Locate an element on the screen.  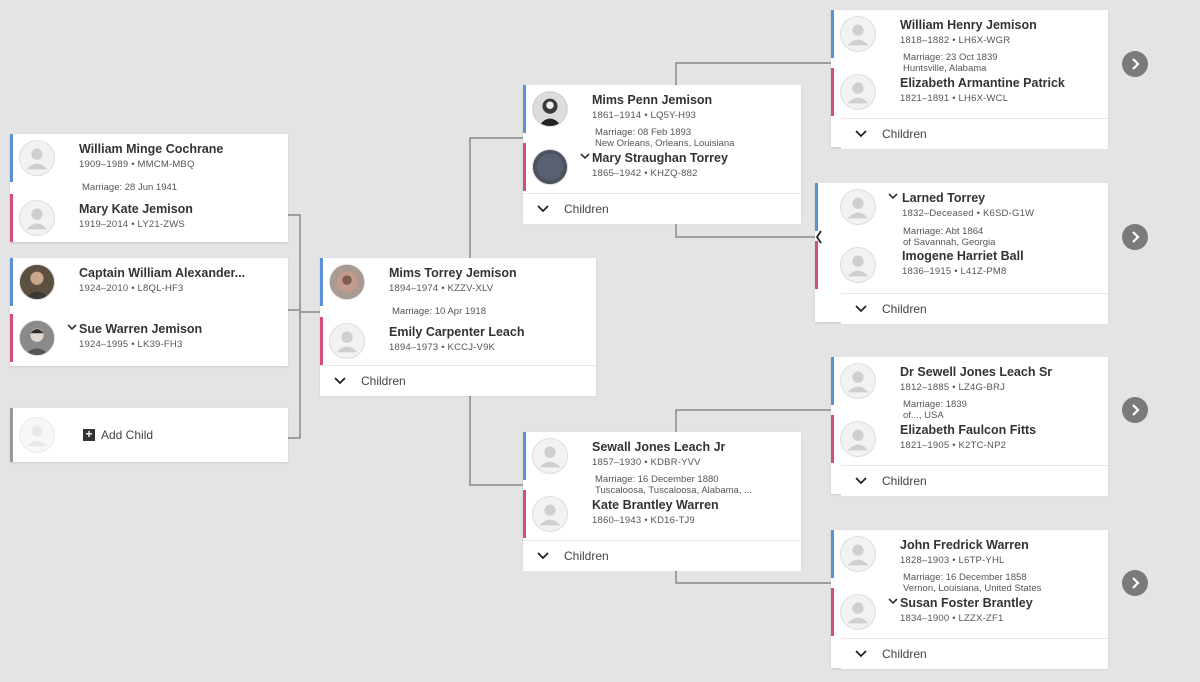
person-name: John Fredrick Warren is located at coordinates (964, 545).